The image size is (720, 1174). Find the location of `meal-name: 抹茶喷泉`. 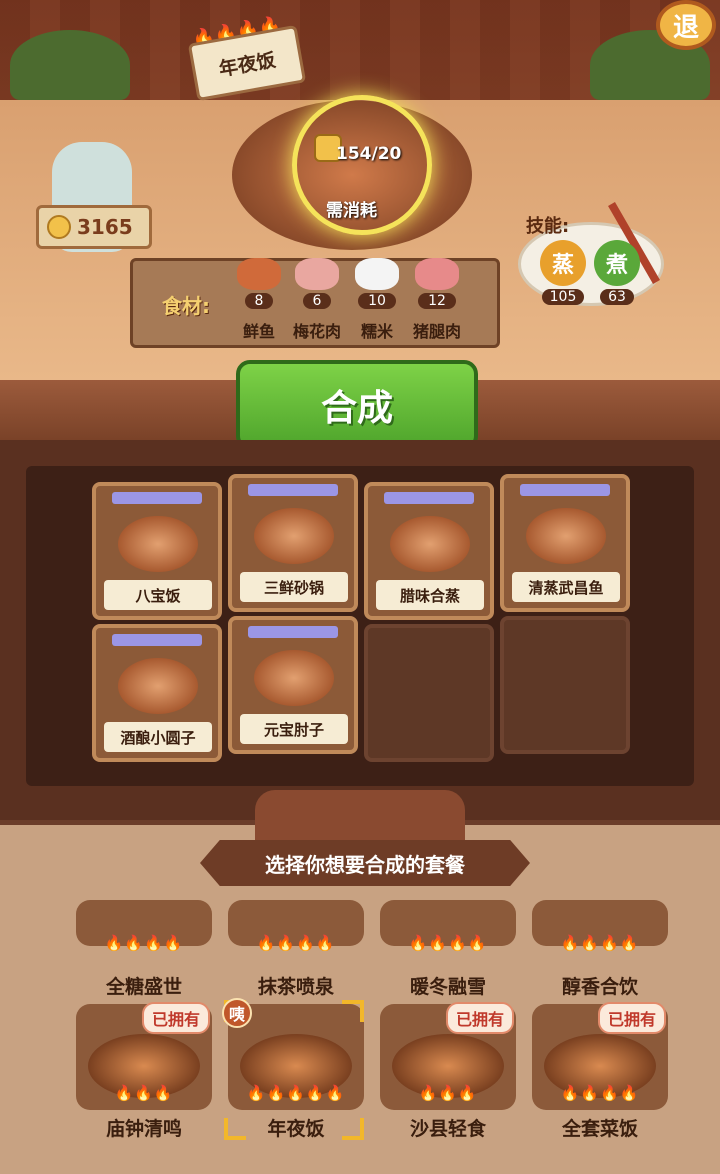

meal-name: 抹茶喷泉 is located at coordinates (295, 987).